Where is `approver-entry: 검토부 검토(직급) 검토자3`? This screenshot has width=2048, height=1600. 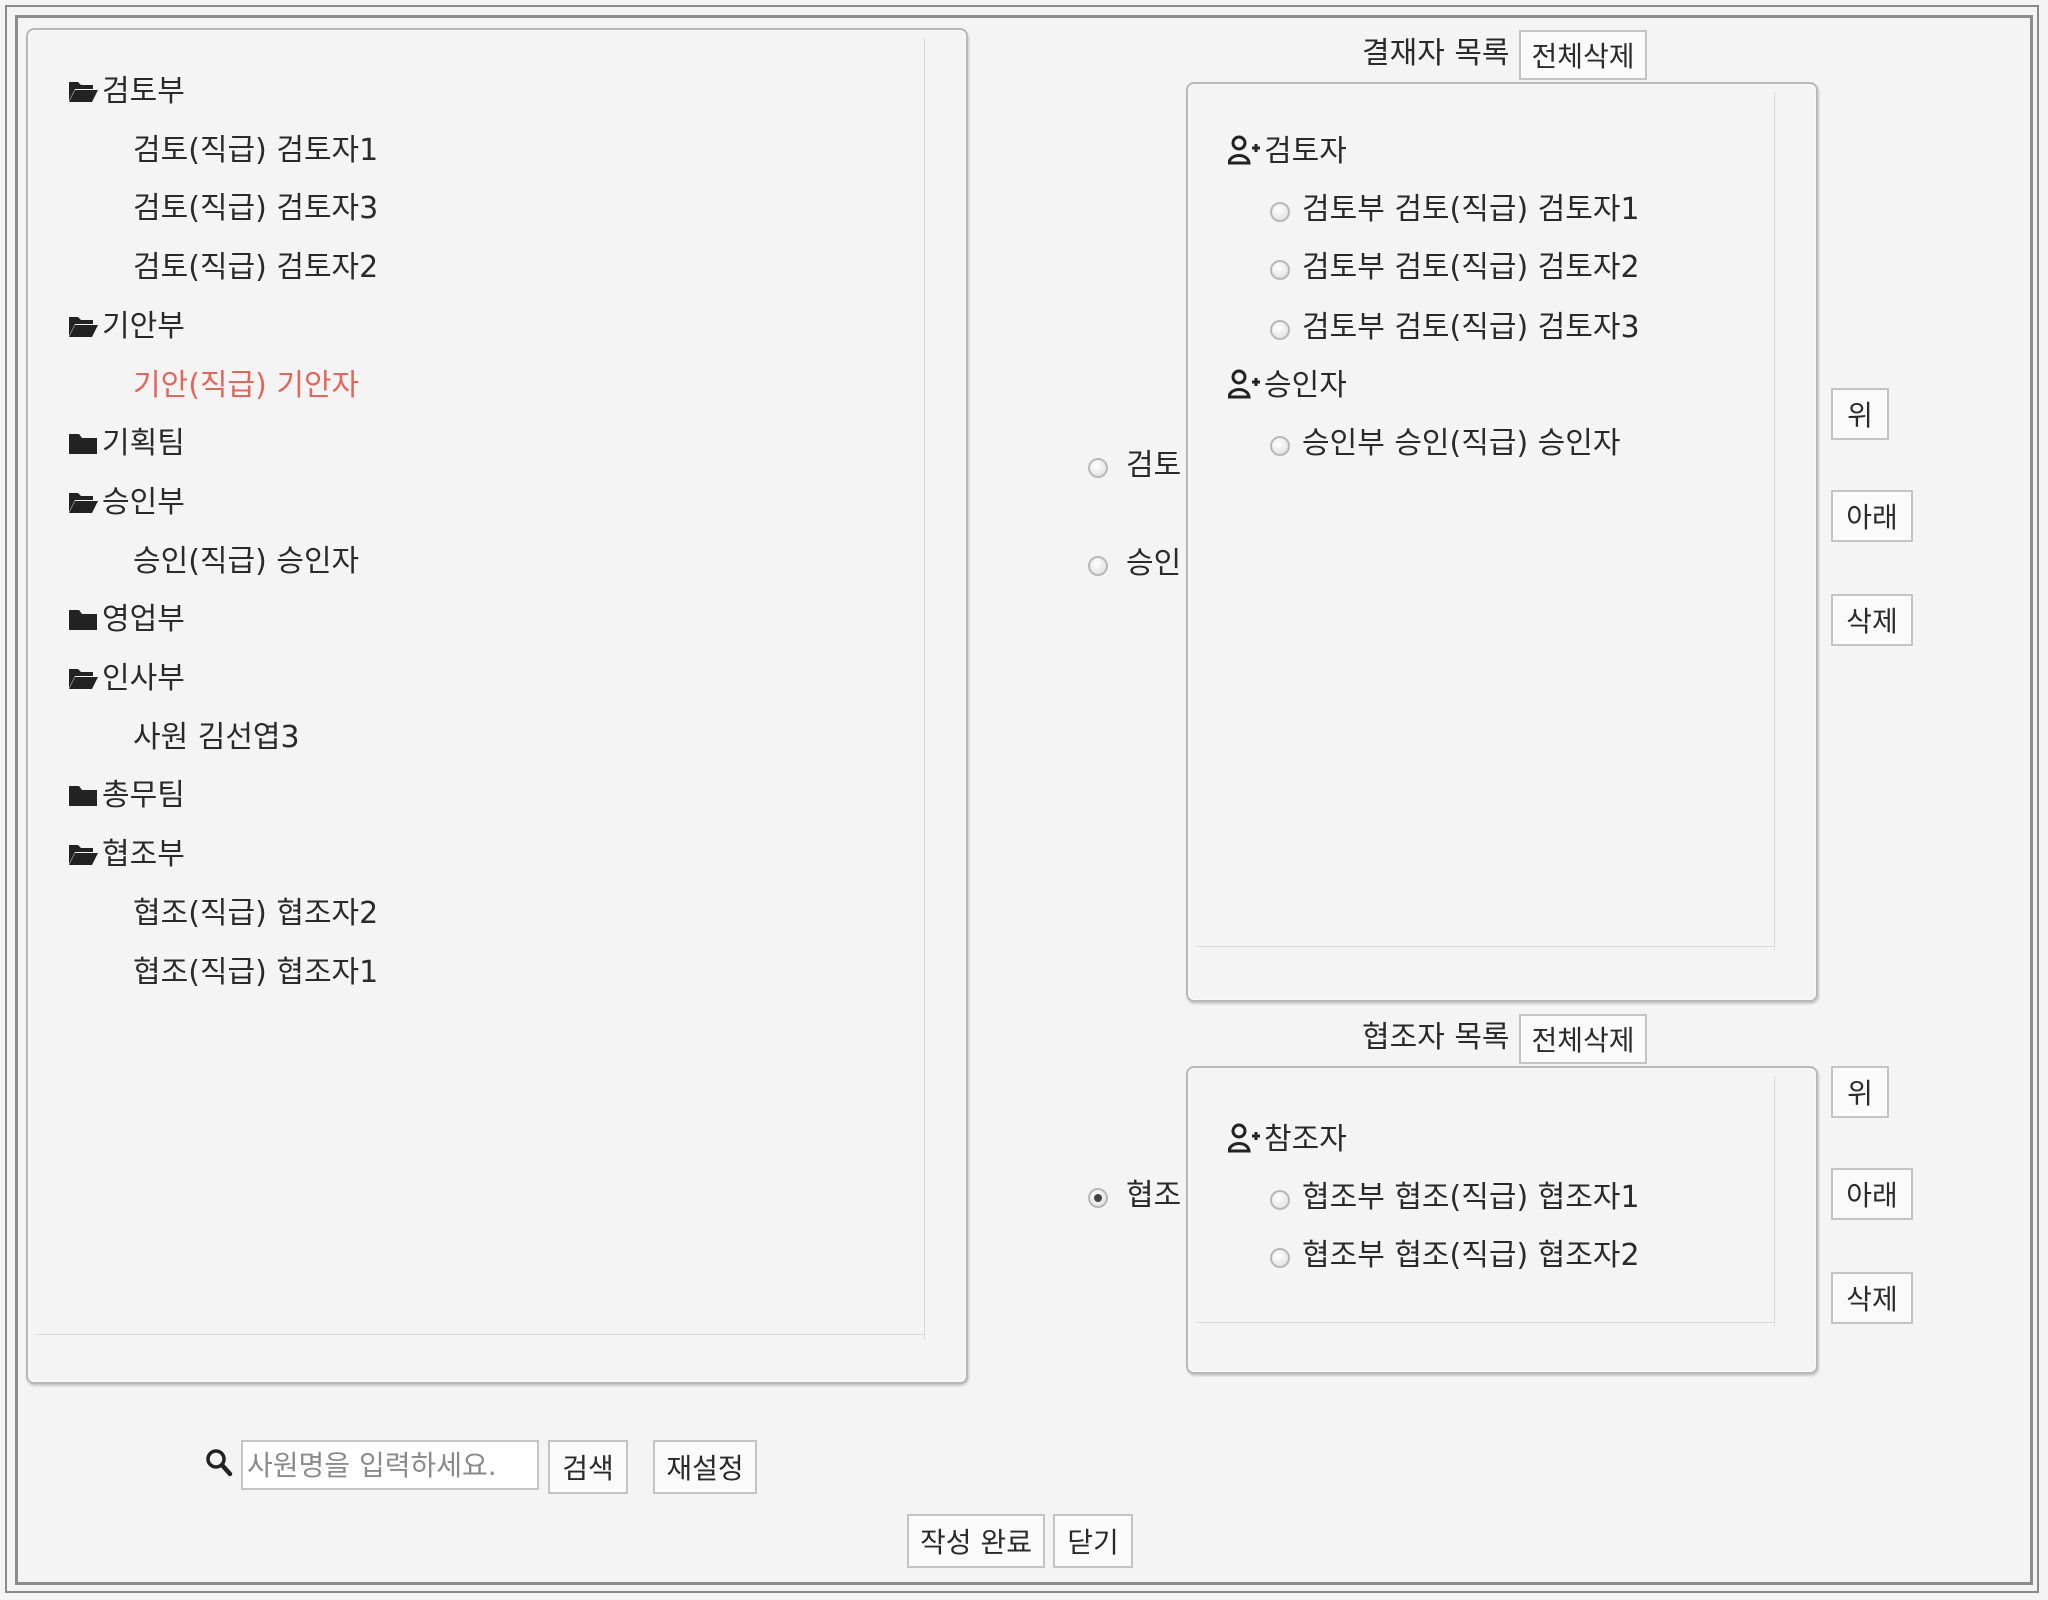 approver-entry: 검토부 검토(직급) 검토자3 is located at coordinates (1455, 328).